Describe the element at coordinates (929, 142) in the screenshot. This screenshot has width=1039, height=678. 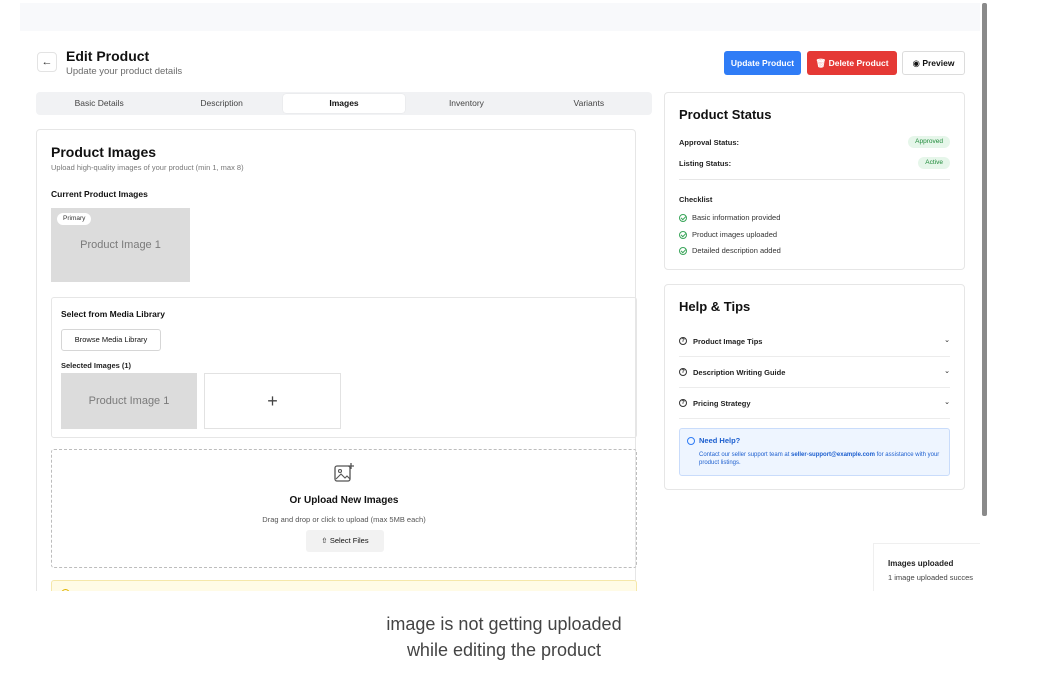
I see `approval-status-badge: Approved` at that location.